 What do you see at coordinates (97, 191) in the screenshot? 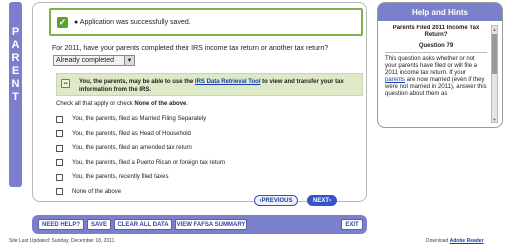
I see `option-label: None of the above` at bounding box center [97, 191].